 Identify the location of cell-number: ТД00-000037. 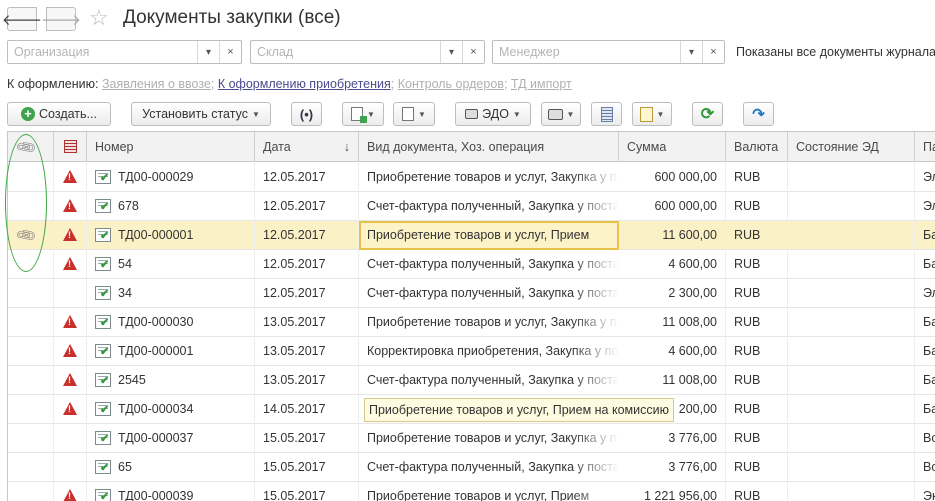
(171, 438).